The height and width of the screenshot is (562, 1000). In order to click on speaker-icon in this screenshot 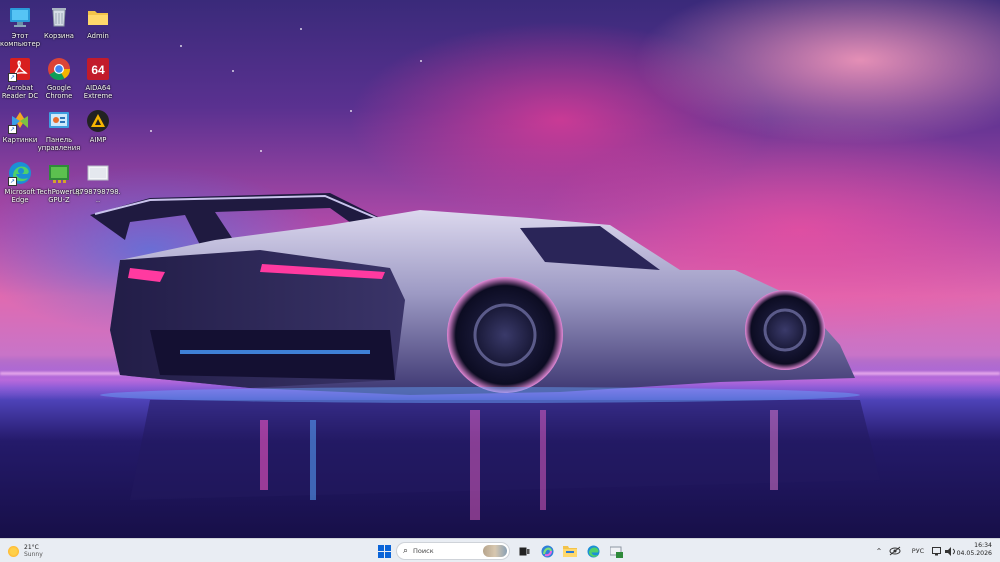, I will do `click(949, 551)`.